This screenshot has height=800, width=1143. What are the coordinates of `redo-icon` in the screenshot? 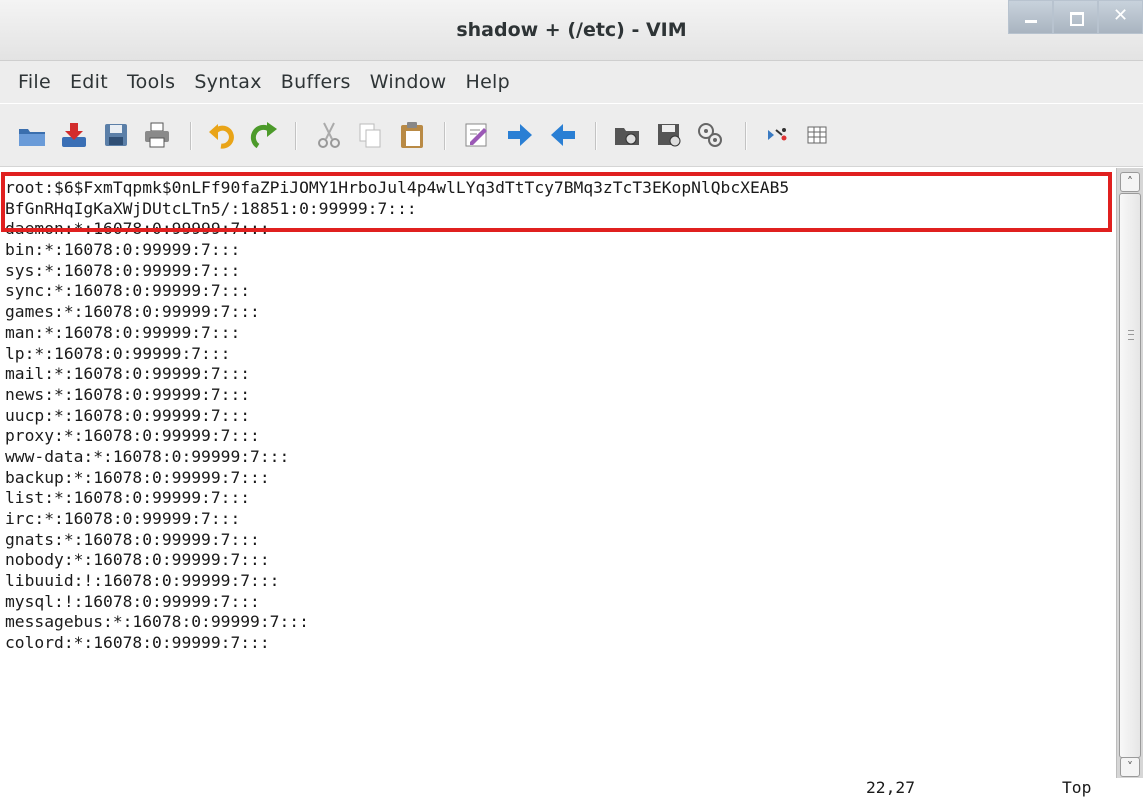 It's located at (264, 135).